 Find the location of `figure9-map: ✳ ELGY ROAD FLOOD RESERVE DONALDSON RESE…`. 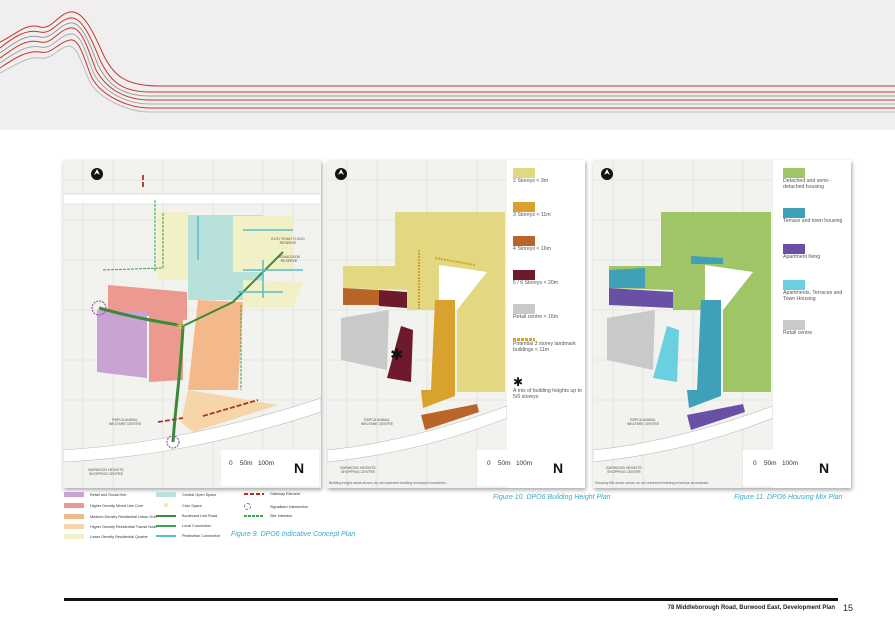

figure9-map: ✳ ELGY ROAD FLOOD RESERVE DONALDSON RESE… is located at coordinates (192, 324).